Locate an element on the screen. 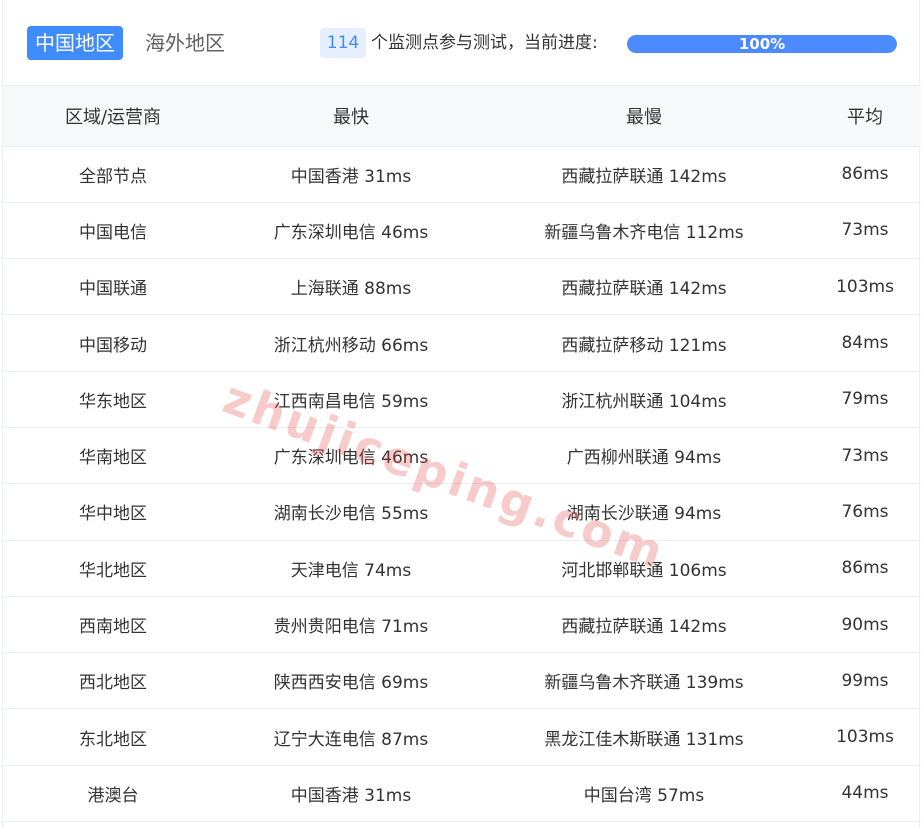 This screenshot has width=922, height=828. header-slowest: 最慢 is located at coordinates (644, 116).